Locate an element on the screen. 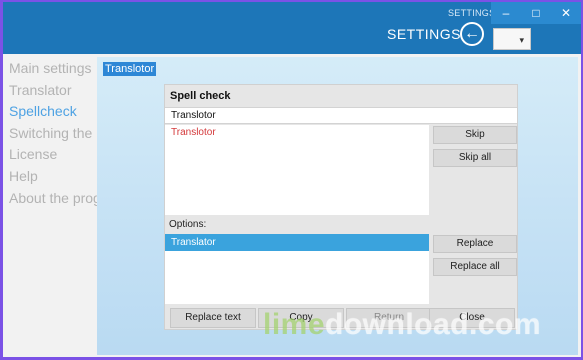 The image size is (583, 360). context-text-box: Translotor is located at coordinates (297, 170).